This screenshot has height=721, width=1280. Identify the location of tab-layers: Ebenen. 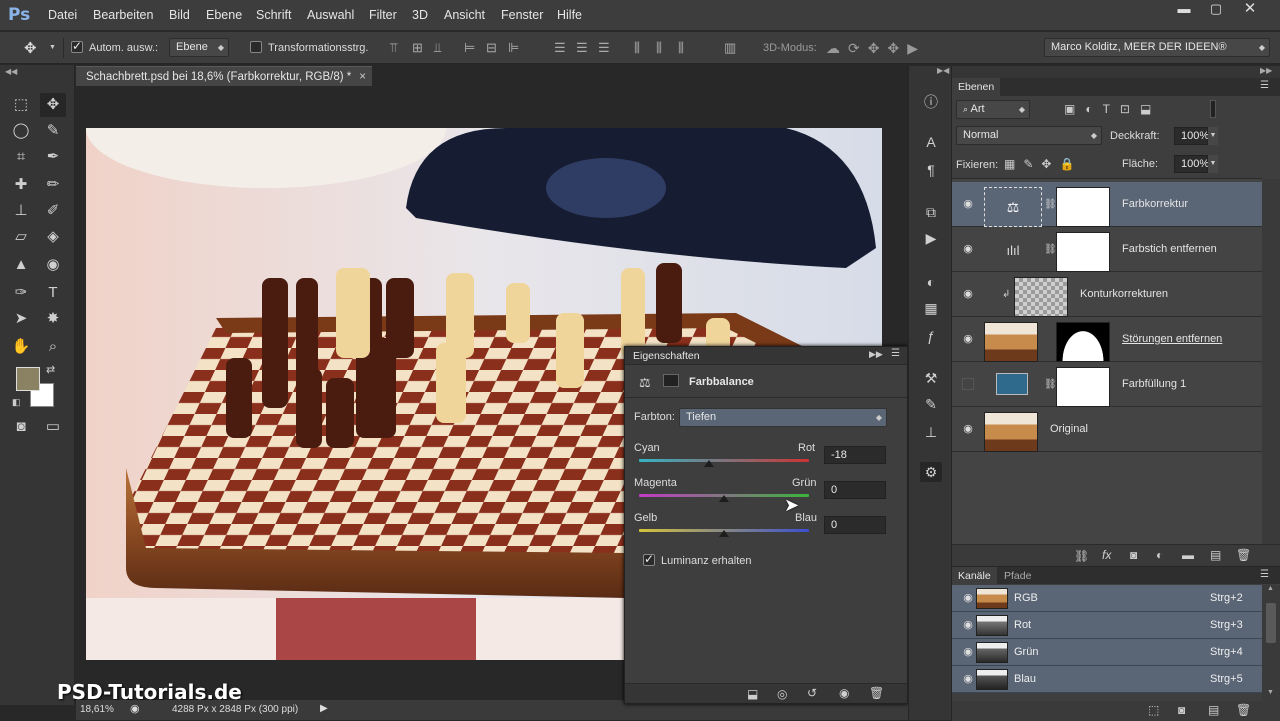
(976, 87).